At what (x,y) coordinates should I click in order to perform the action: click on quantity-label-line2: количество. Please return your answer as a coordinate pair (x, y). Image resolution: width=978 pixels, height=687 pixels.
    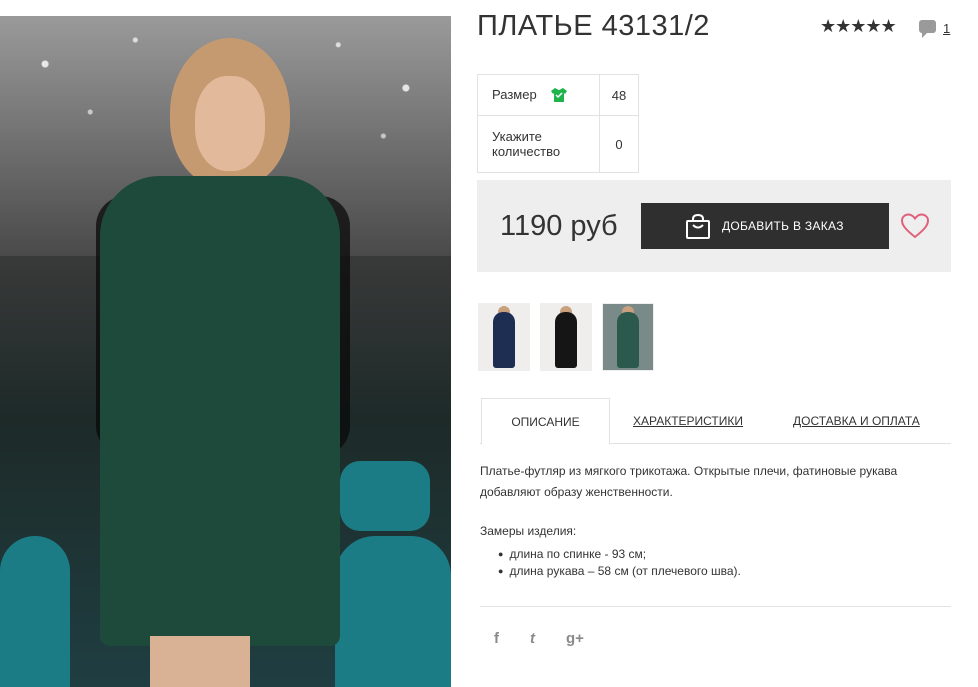
    Looking at the image, I should click on (526, 151).